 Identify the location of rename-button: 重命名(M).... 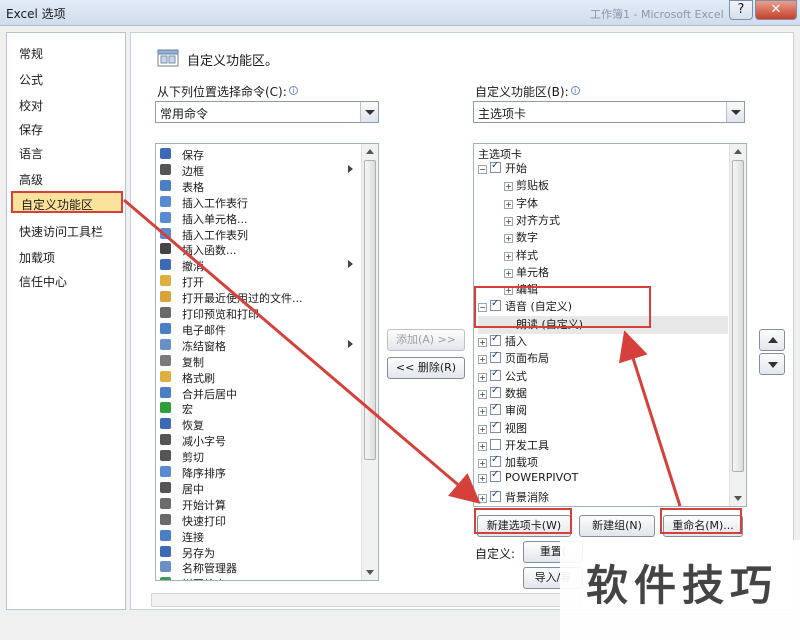
(703, 526).